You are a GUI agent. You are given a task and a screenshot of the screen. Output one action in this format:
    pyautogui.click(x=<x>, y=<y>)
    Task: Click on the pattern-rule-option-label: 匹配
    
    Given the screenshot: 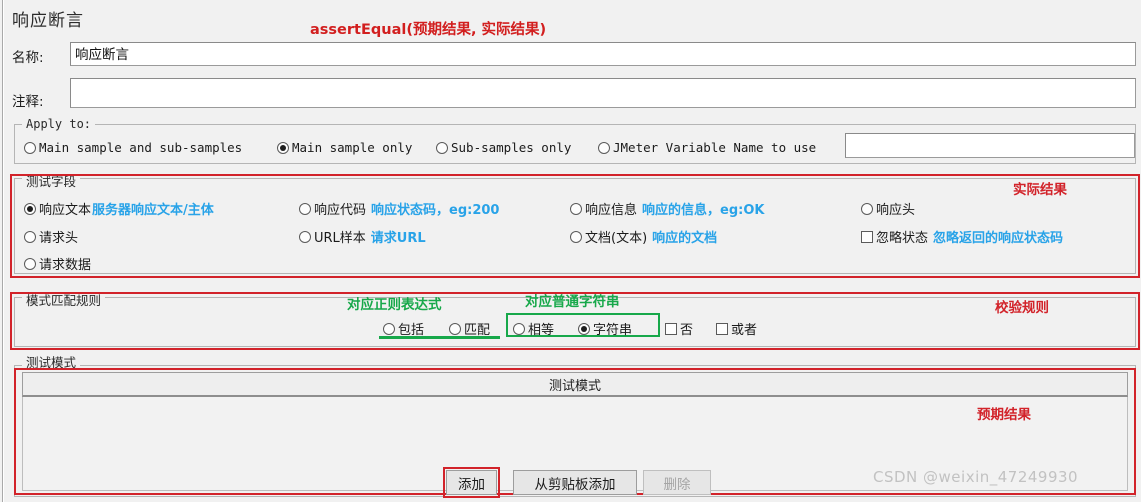 What is the action you would take?
    pyautogui.click(x=477, y=330)
    